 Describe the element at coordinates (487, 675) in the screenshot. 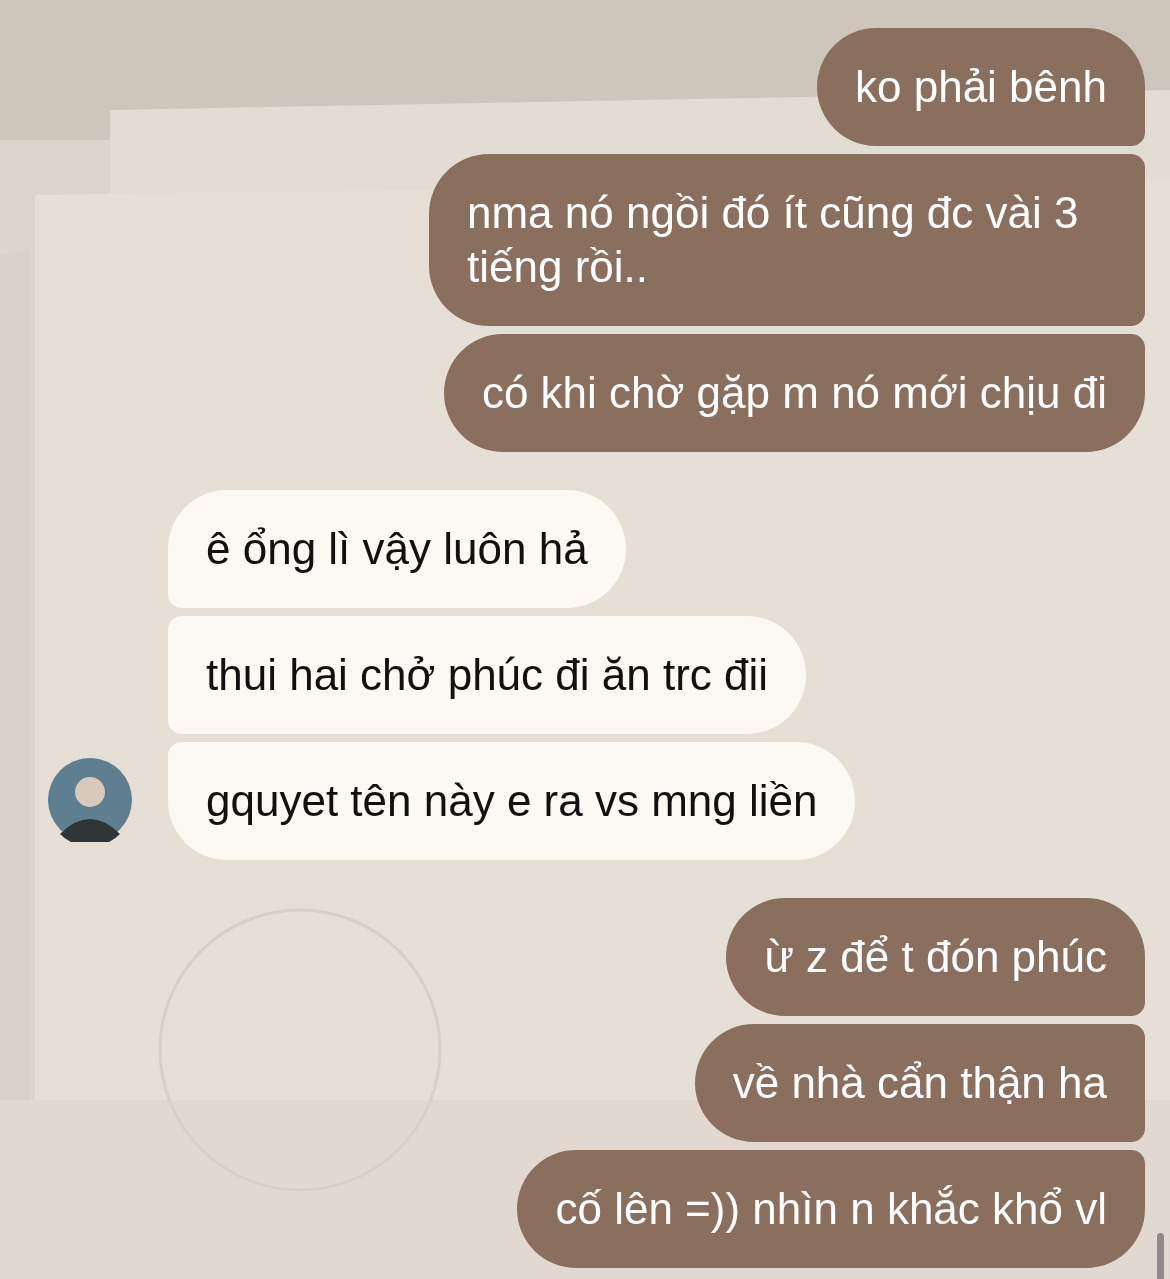

I see `message-bubble: thui hai chở phúc đi ăn trc đii` at that location.